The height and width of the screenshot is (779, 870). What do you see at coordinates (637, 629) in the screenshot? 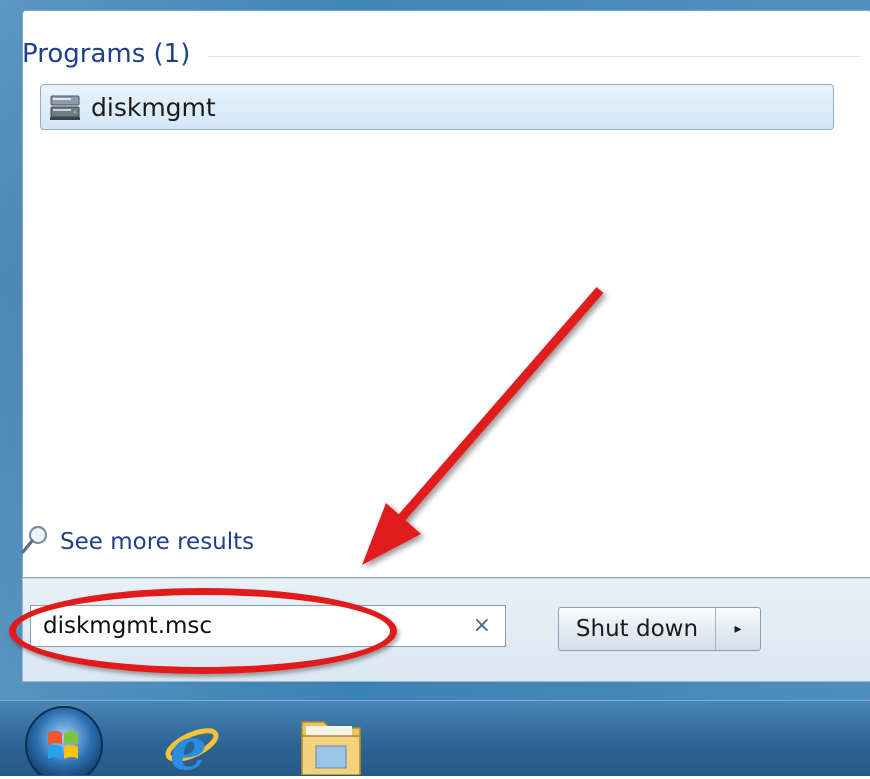
I see `shut-down-button: Shut down` at bounding box center [637, 629].